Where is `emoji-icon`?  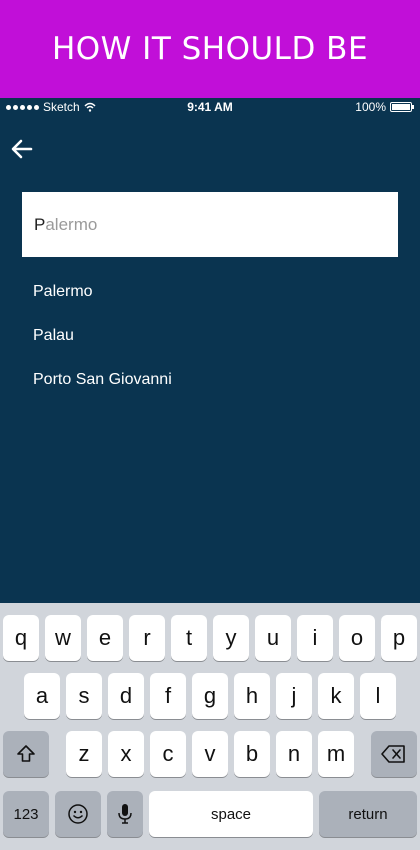 emoji-icon is located at coordinates (78, 814).